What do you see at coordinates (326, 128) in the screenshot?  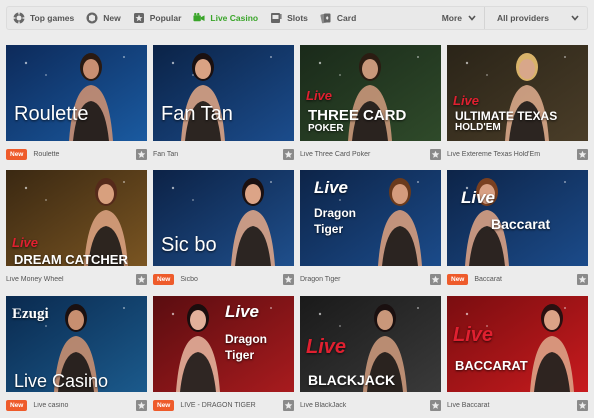 I see `game-art-subtitle: POKER` at bounding box center [326, 128].